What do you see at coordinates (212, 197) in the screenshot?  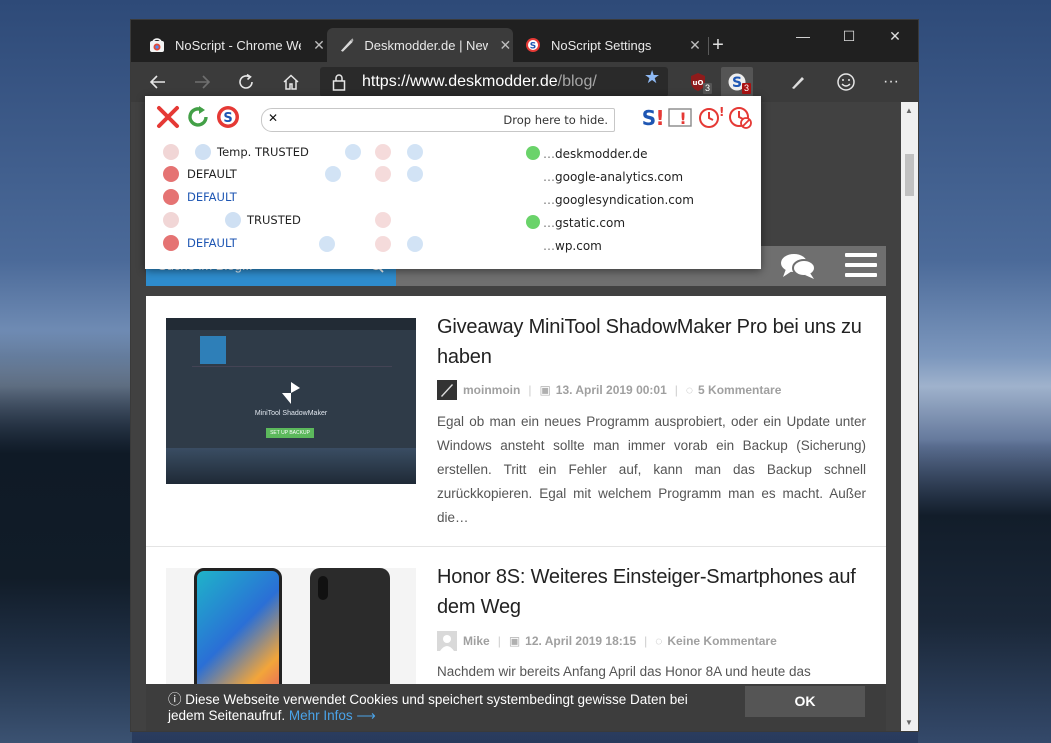 I see `preset-label: DEFAULT` at bounding box center [212, 197].